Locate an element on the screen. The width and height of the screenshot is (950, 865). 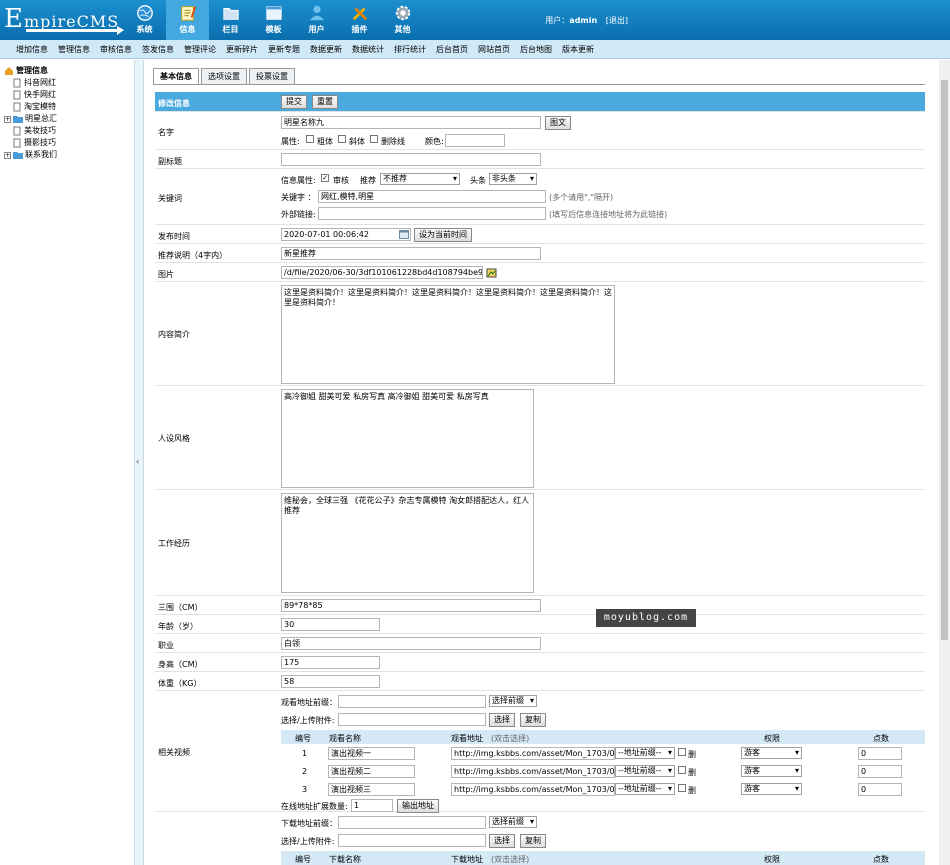
topnav-plugin: 插件 is located at coordinates (359, 20).